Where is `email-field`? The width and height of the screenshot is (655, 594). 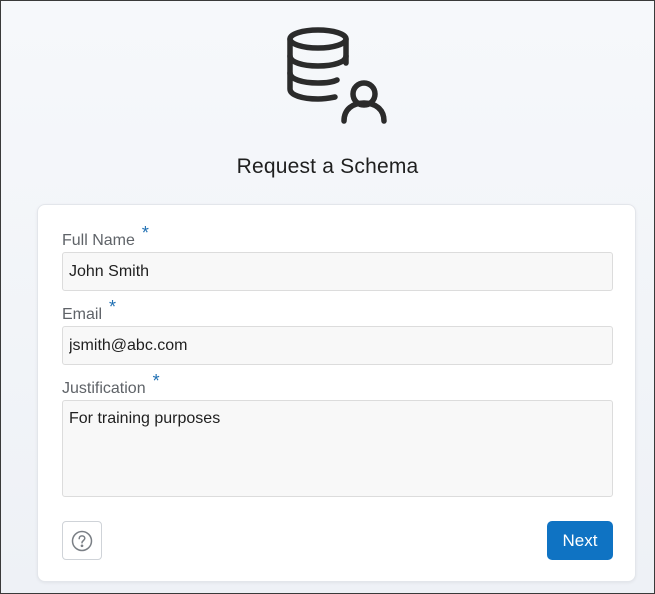
email-field is located at coordinates (337, 345).